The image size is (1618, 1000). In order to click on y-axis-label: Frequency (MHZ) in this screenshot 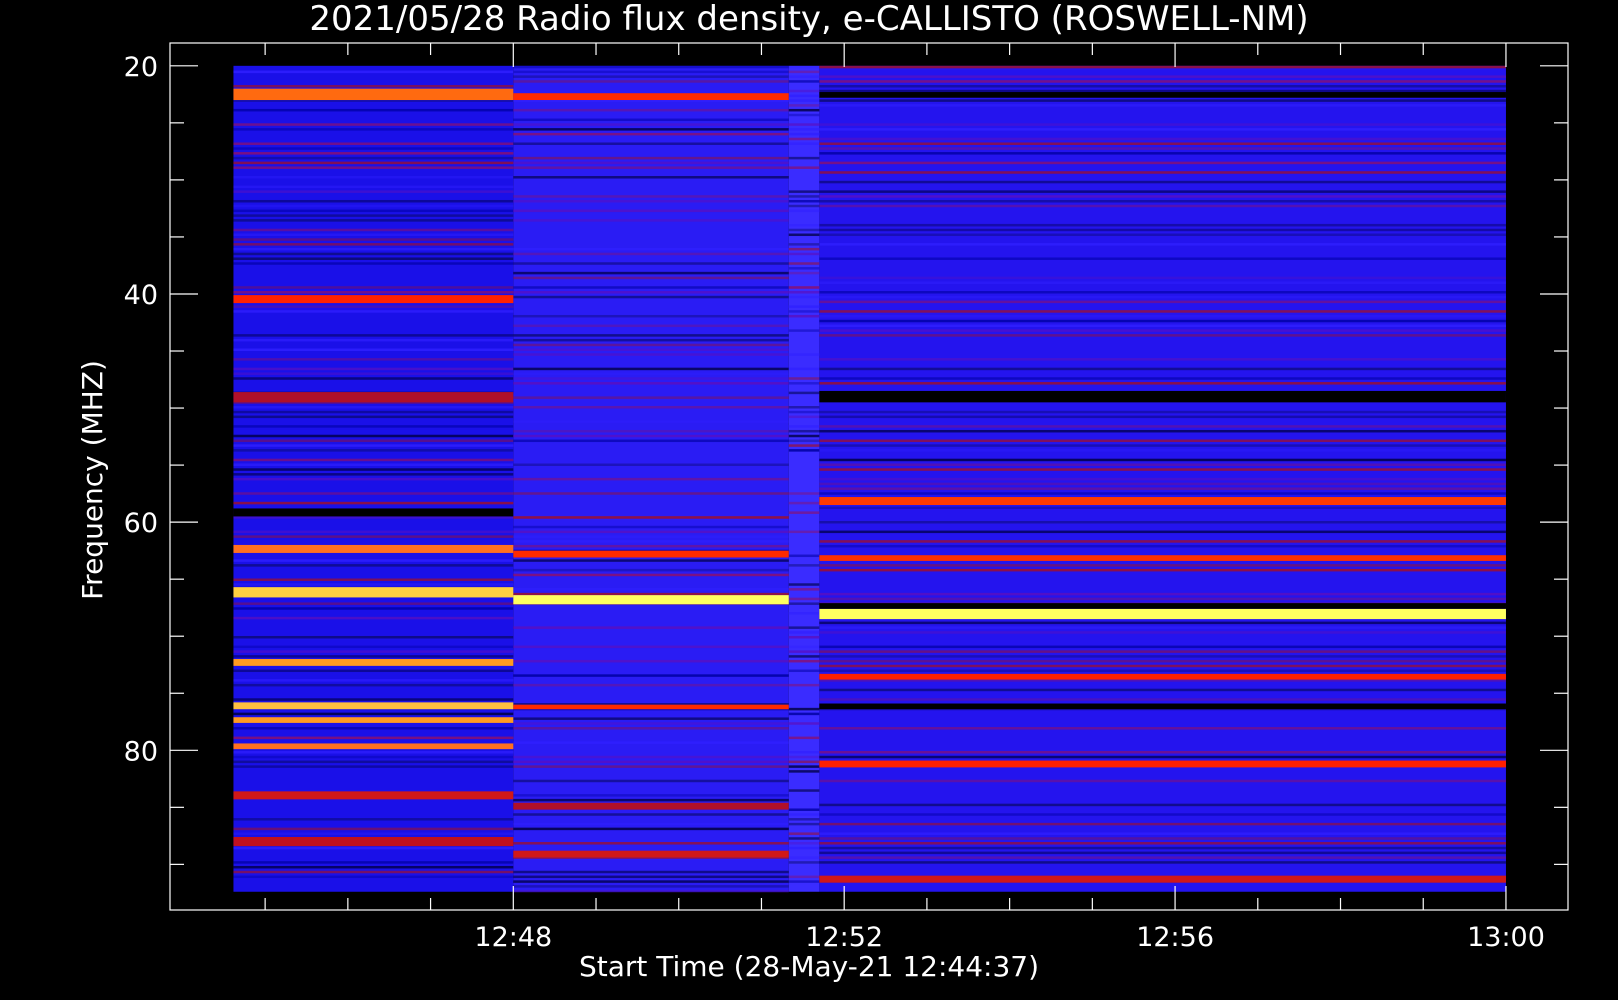, I will do `click(92, 480)`.